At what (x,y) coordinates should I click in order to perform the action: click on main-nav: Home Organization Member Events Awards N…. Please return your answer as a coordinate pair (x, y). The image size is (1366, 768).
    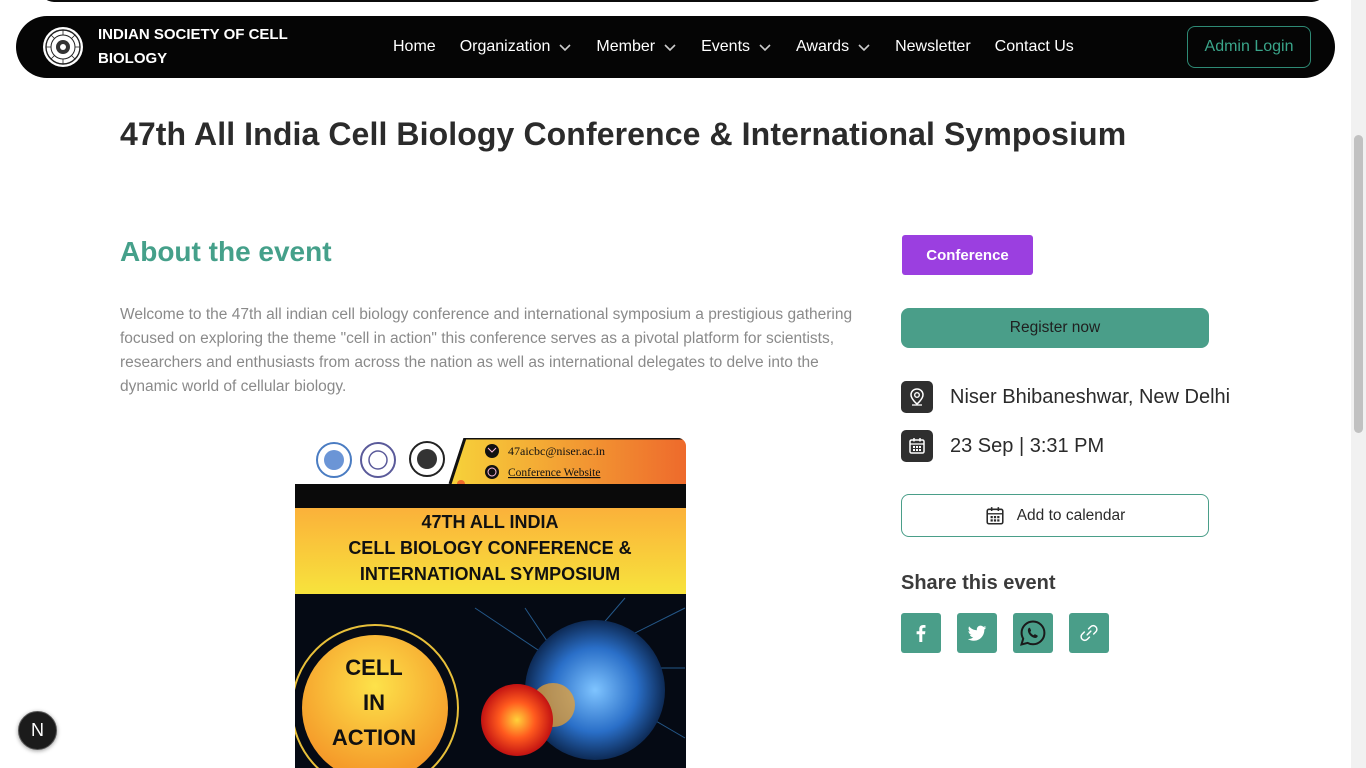
    Looking at the image, I should click on (745, 47).